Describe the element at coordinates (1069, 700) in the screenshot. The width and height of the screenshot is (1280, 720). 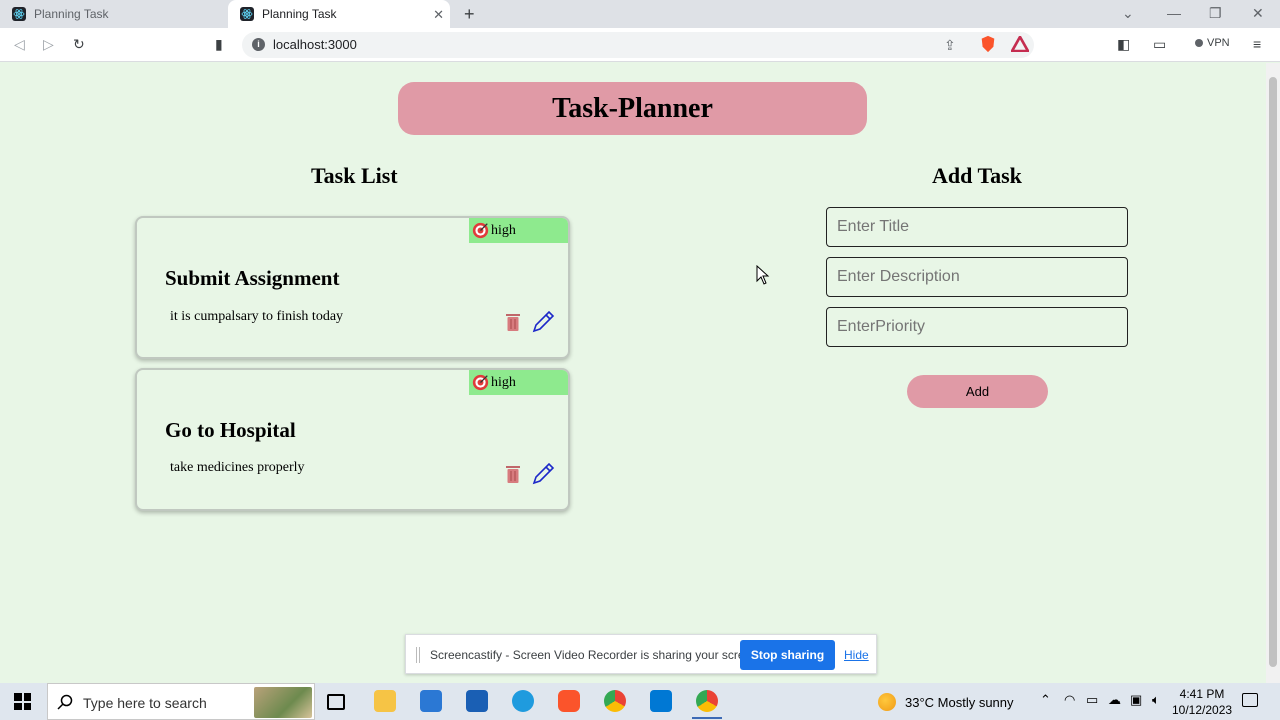
I see `network-icon: ◠` at that location.